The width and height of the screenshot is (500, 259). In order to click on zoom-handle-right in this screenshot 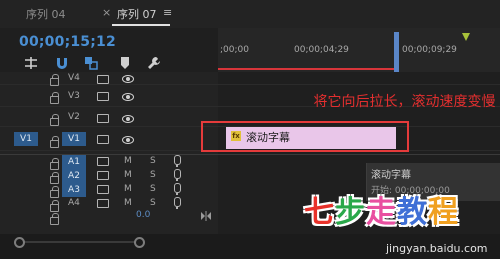, I will do `click(139, 242)`.